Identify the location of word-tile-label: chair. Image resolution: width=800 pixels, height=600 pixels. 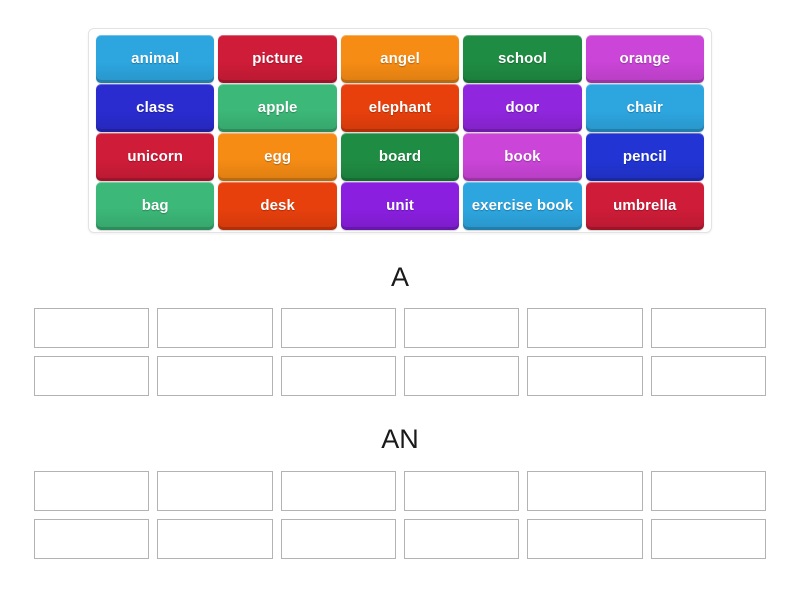
(644, 107).